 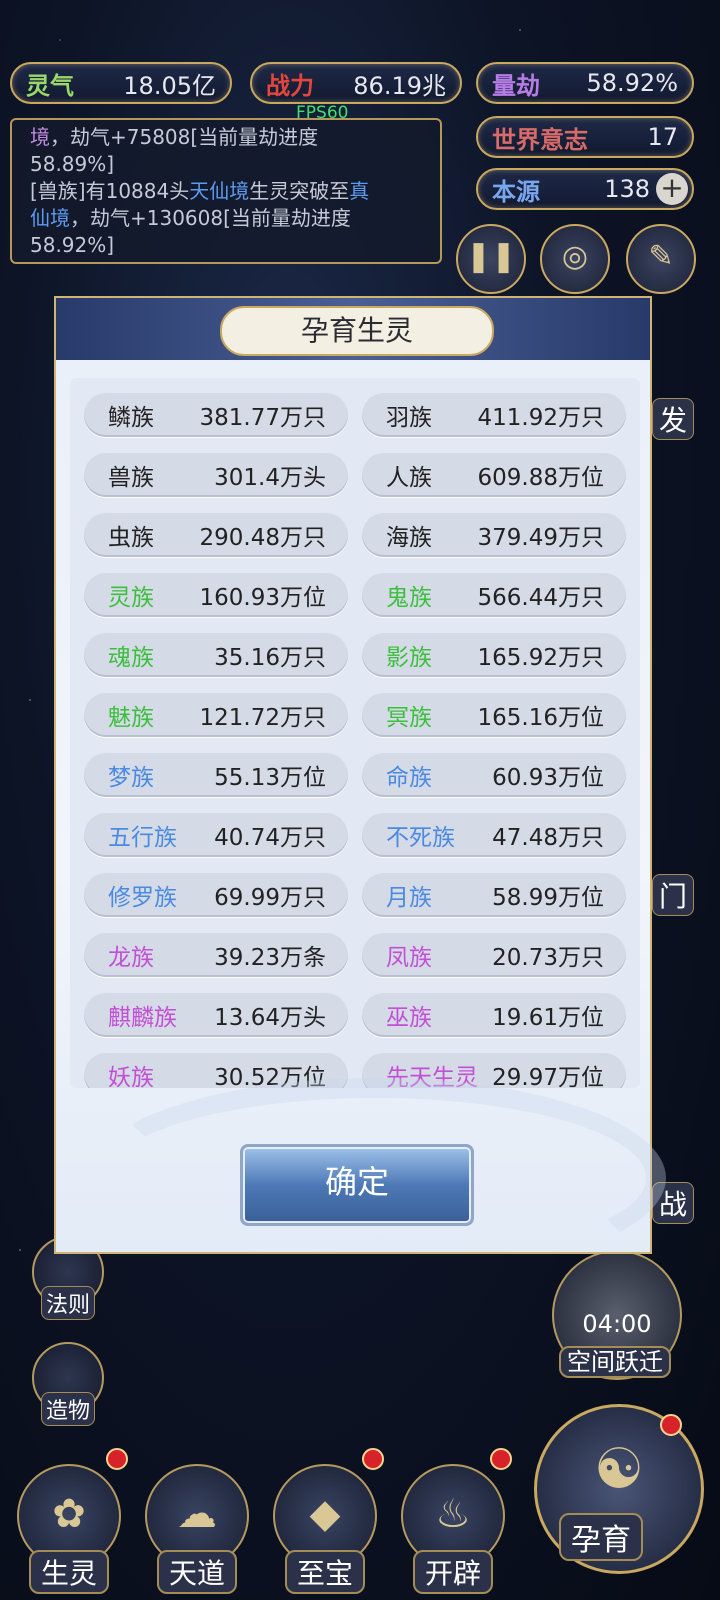 What do you see at coordinates (627, 189) in the screenshot?
I see `stat-benyuan-value: 138` at bounding box center [627, 189].